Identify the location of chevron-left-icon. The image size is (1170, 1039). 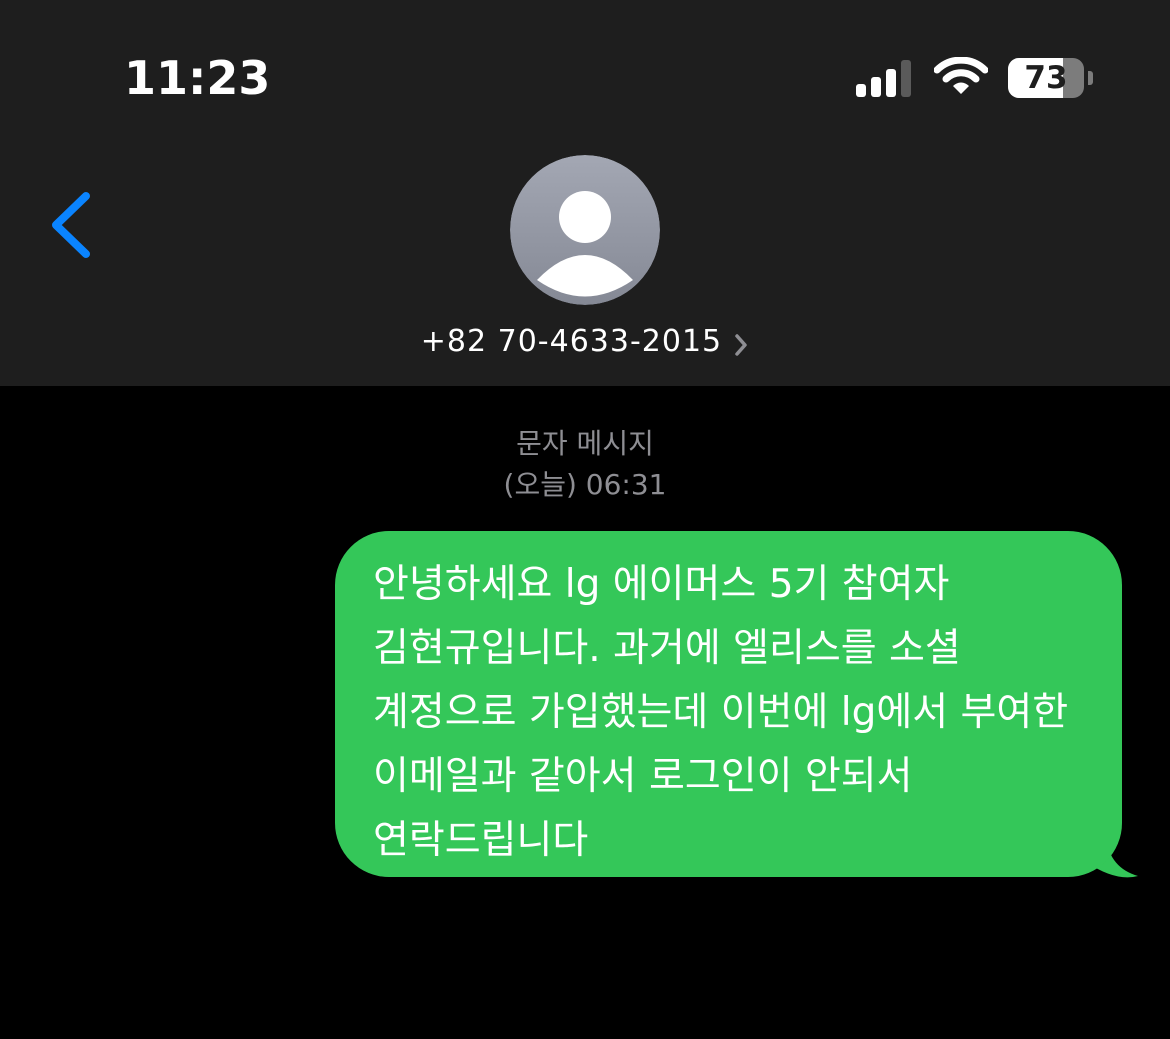
(71, 225).